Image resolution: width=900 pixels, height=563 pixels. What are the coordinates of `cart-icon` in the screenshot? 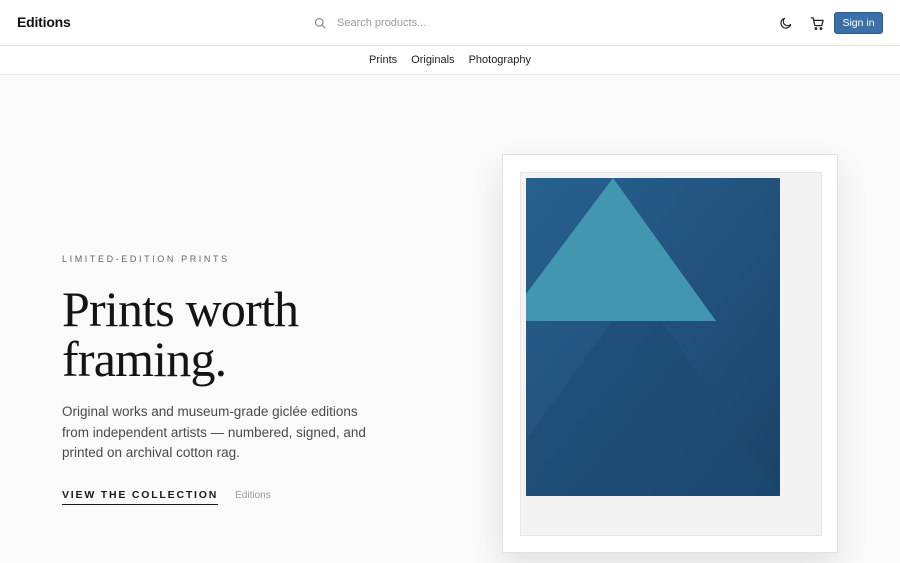 It's located at (817, 23).